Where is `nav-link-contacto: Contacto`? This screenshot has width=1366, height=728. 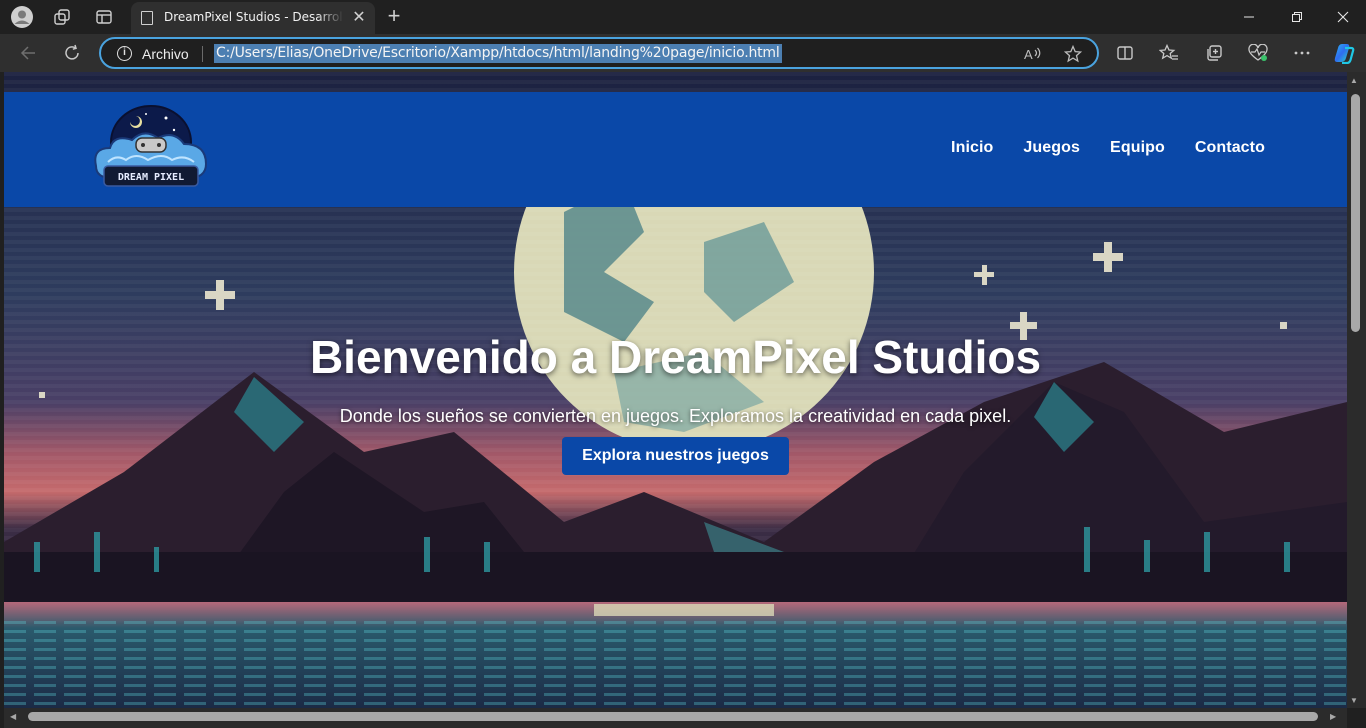
nav-link-contacto: Contacto is located at coordinates (1230, 148).